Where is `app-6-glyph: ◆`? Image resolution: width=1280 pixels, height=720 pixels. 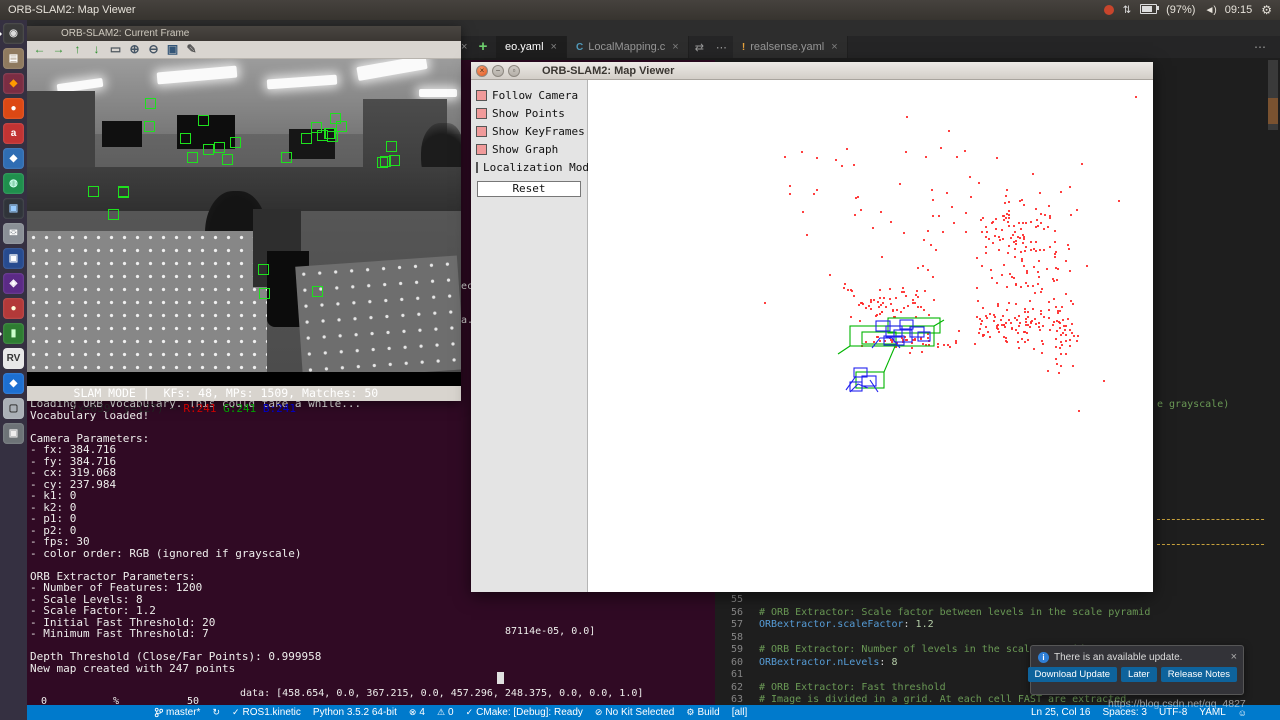
app-6-glyph: ◆ is located at coordinates (13, 158).